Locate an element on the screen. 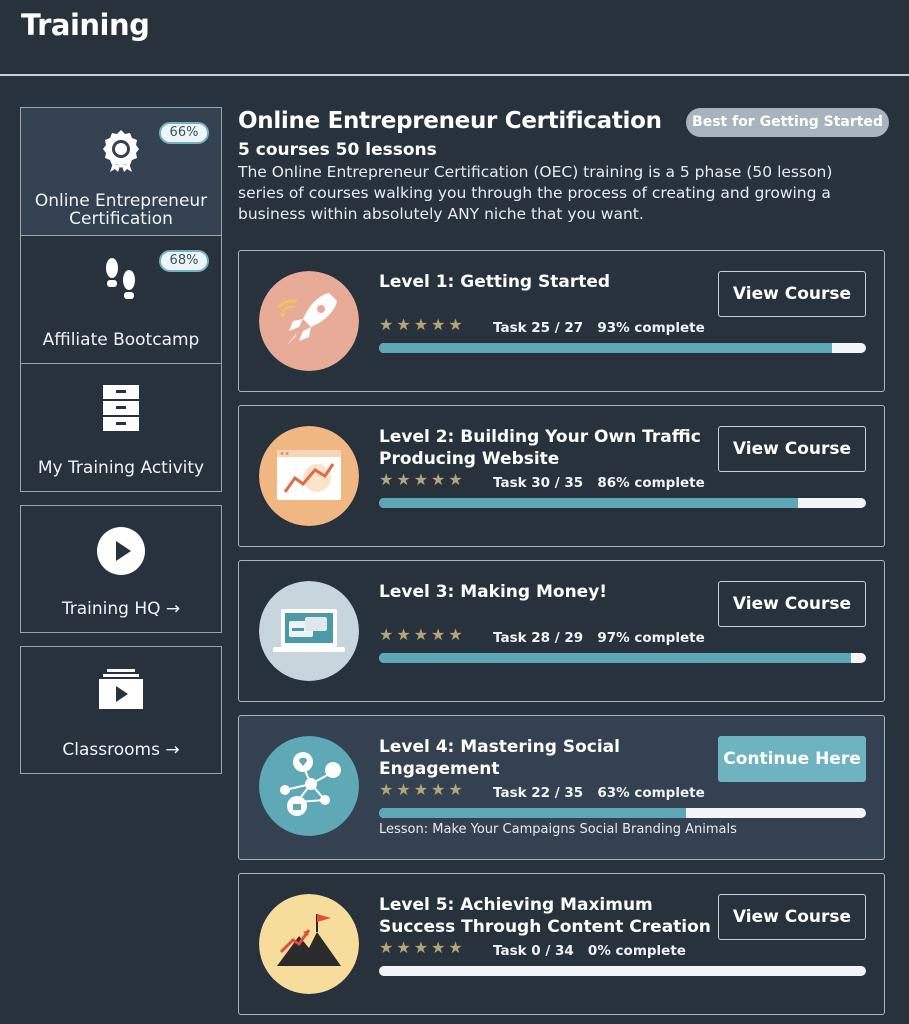  laptop-payment-icon is located at coordinates (309, 631).